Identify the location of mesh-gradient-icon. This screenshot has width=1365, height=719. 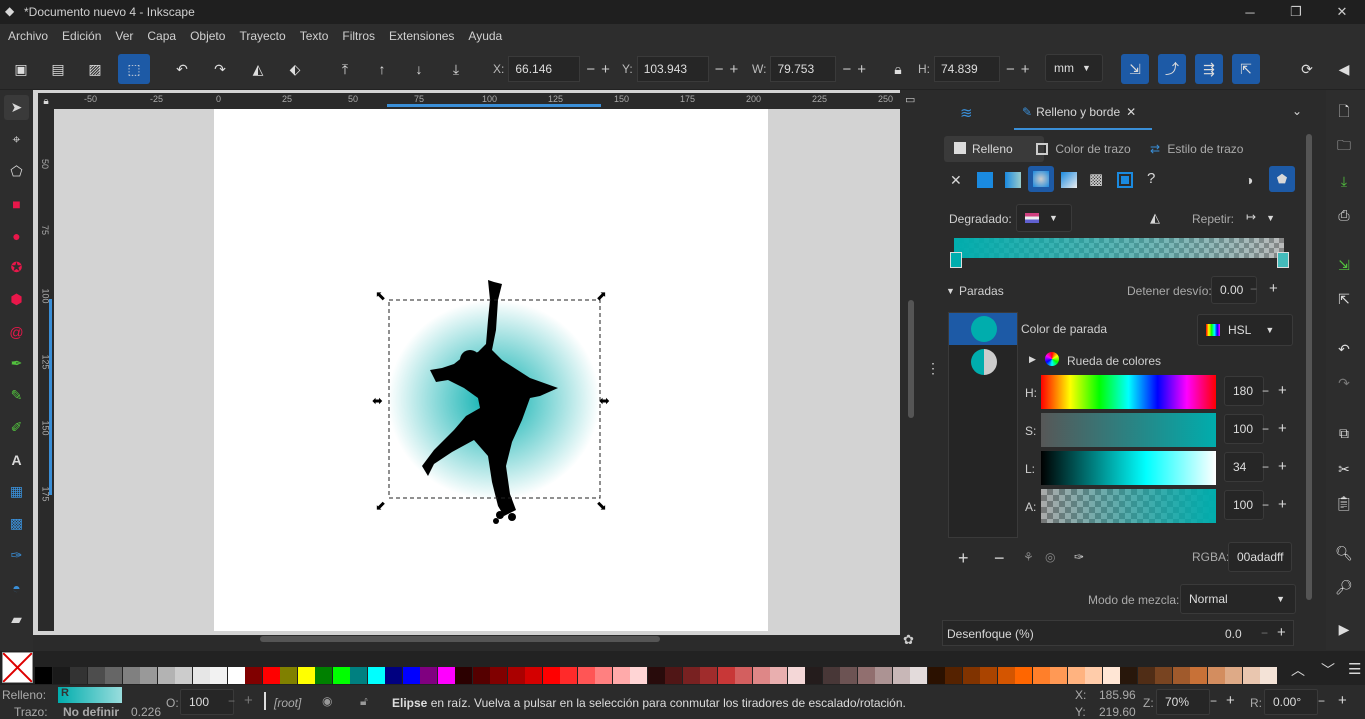
(1069, 180).